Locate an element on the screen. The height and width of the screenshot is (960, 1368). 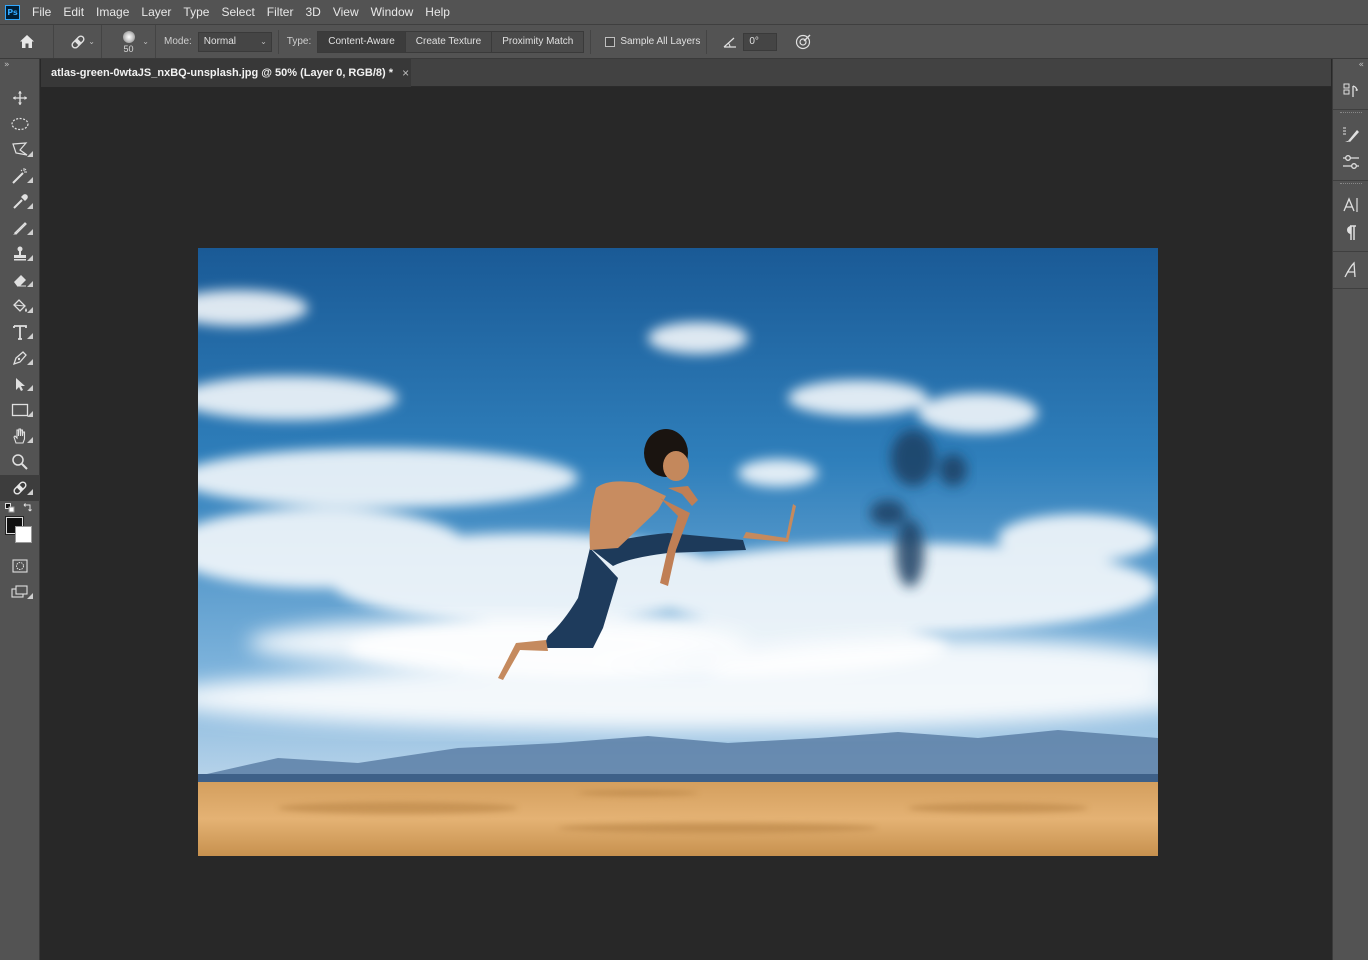
panel-group-brushes is located at coordinates (1350, 148).